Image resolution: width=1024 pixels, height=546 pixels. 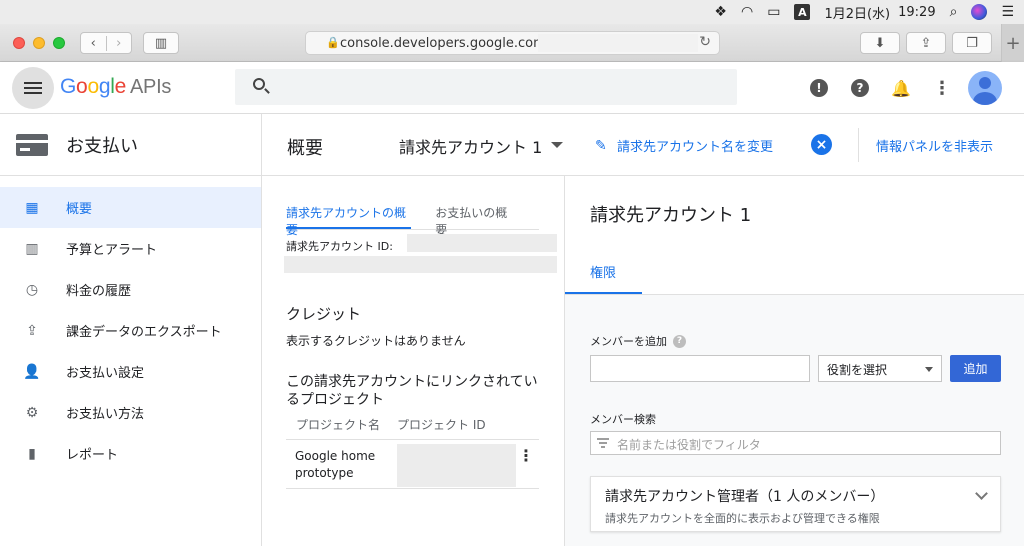 What do you see at coordinates (376, 341) in the screenshot?
I see `credits-empty-text: 表示するクレジットはありません` at bounding box center [376, 341].